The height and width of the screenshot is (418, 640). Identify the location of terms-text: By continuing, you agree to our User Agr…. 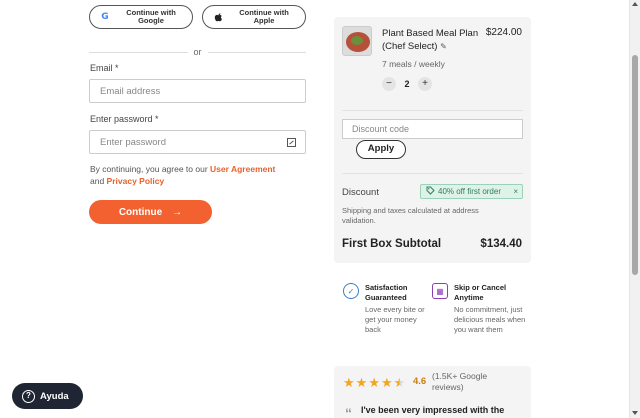
(200, 175).